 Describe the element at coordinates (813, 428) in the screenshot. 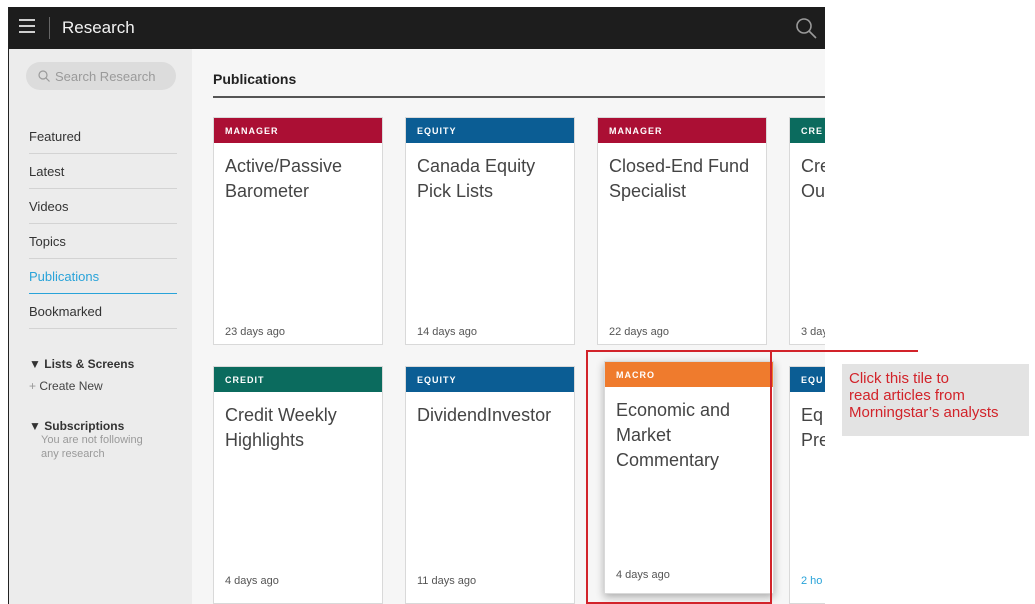

I see `tile-title: Eq Pre` at that location.